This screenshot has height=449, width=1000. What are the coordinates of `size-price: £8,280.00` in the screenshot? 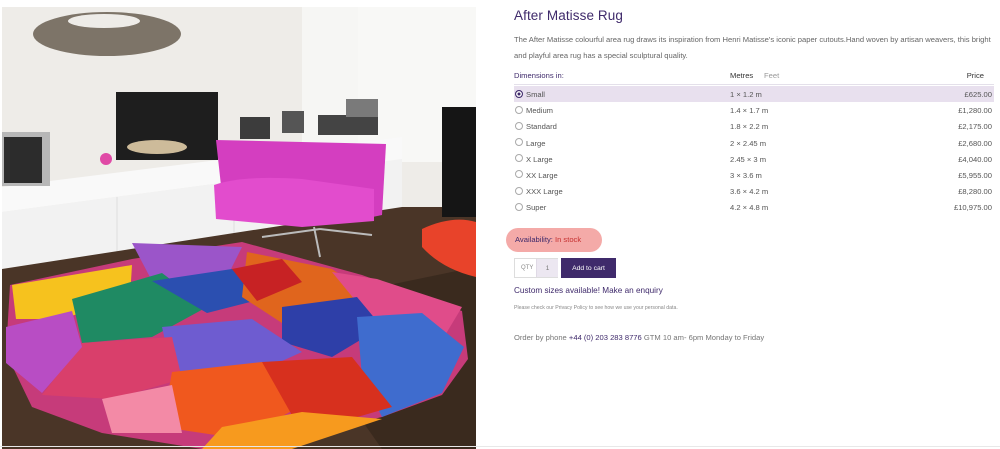 It's located at (975, 192).